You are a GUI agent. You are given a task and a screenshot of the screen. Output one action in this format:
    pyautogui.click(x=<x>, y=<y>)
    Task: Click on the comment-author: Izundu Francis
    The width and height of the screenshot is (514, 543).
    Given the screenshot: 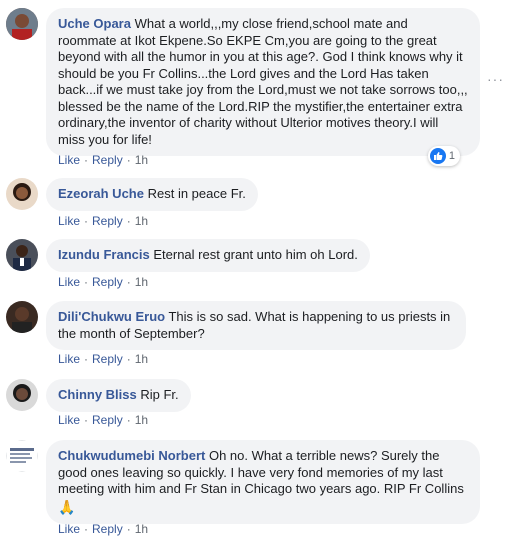 What is the action you would take?
    pyautogui.click(x=104, y=254)
    